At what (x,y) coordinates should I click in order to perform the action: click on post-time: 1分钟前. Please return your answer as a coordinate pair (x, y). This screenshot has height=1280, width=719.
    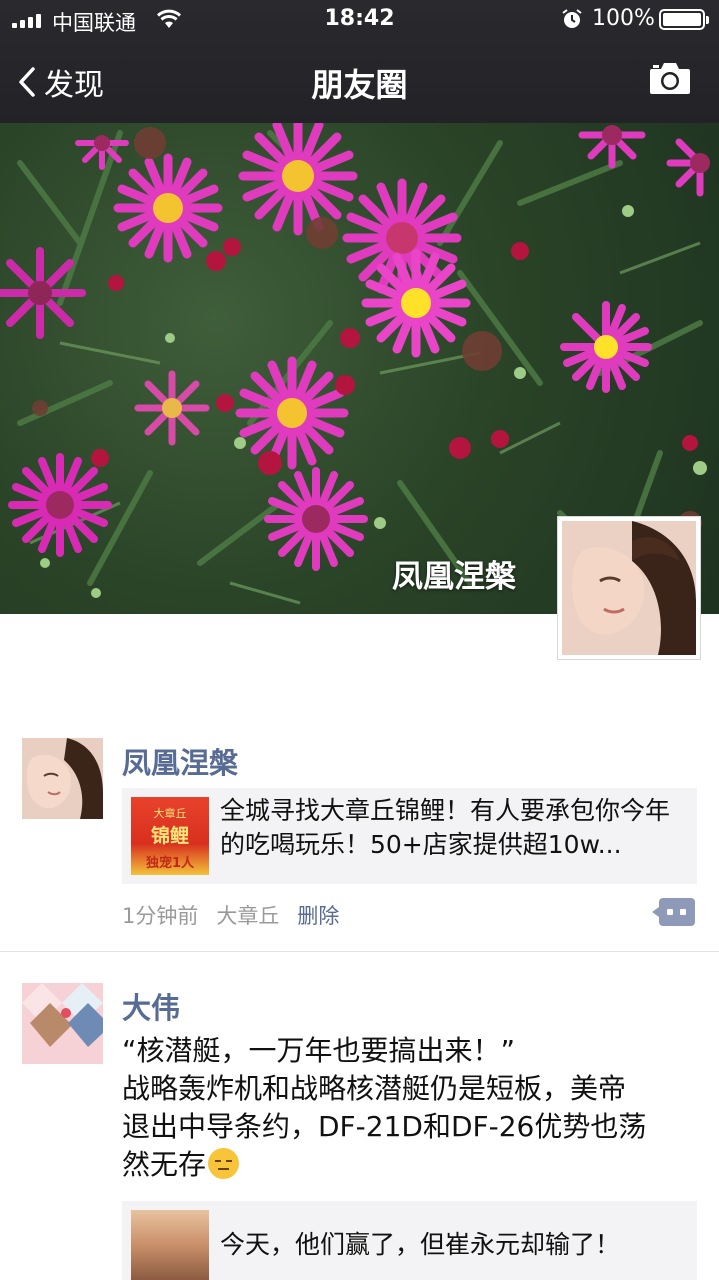
    Looking at the image, I should click on (160, 916).